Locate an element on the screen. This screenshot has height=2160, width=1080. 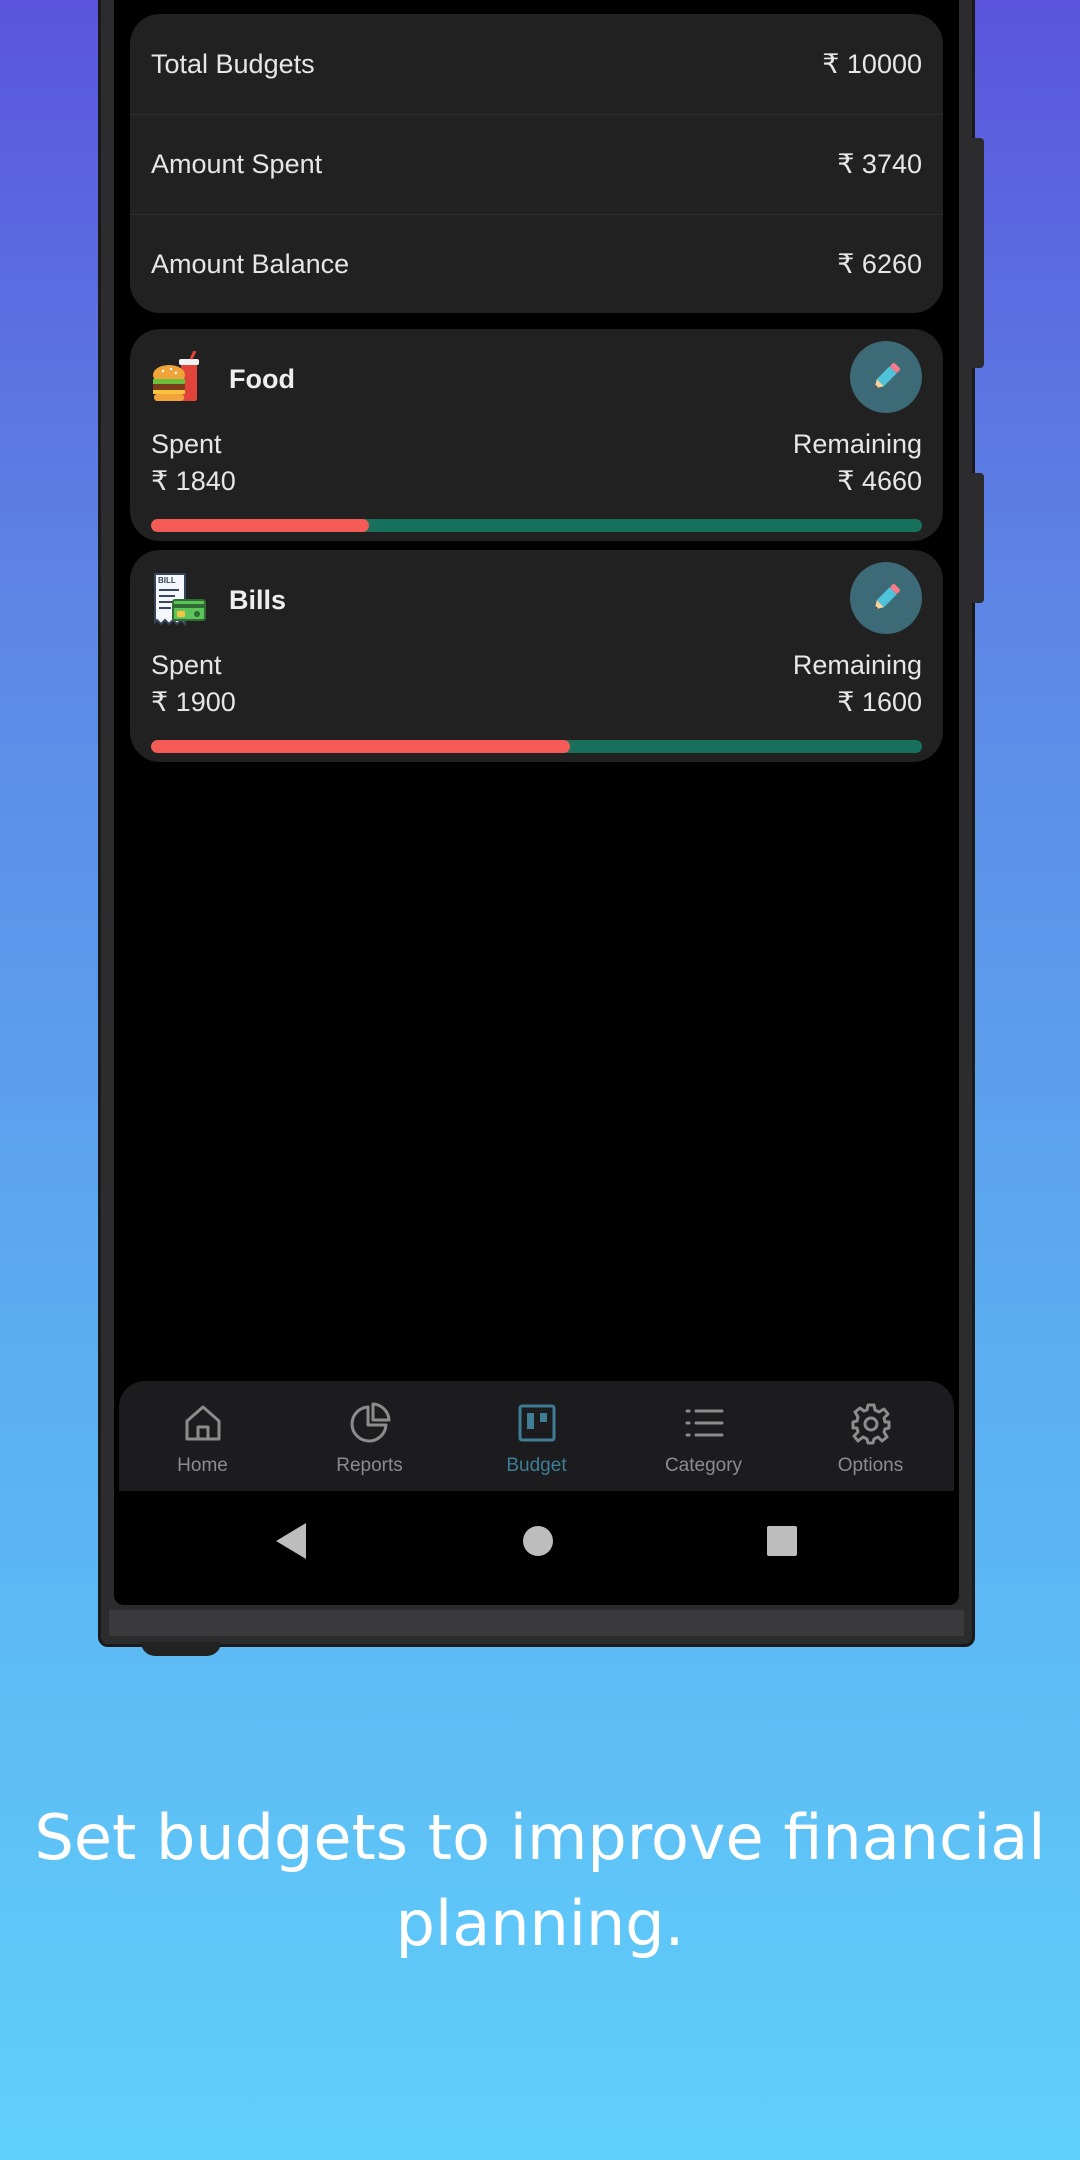
home-circle-icon is located at coordinates (538, 1541).